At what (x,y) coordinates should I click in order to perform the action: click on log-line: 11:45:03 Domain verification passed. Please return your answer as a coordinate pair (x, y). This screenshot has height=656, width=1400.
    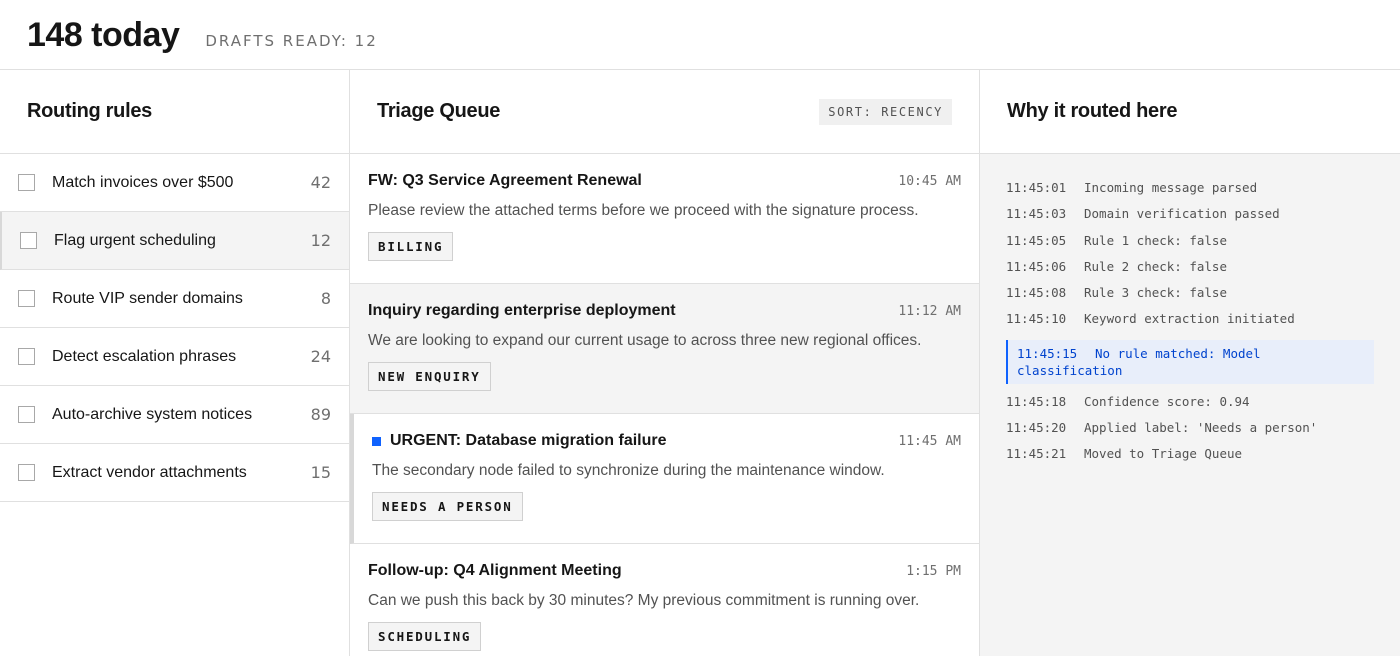
    Looking at the image, I should click on (1190, 219).